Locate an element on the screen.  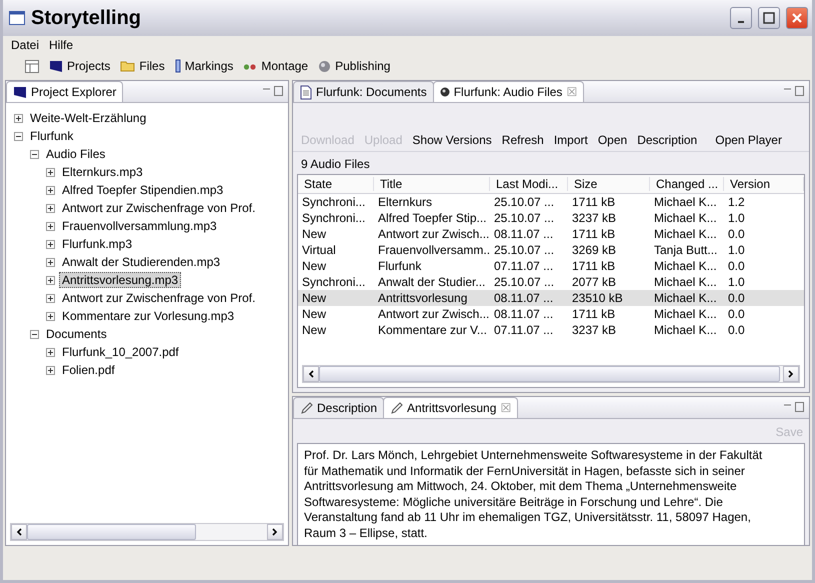
table-row: Synchroni... Elternkurs 25.10.07 ... 1711 kB Michael K... 1.2 is located at coordinates (551, 202).